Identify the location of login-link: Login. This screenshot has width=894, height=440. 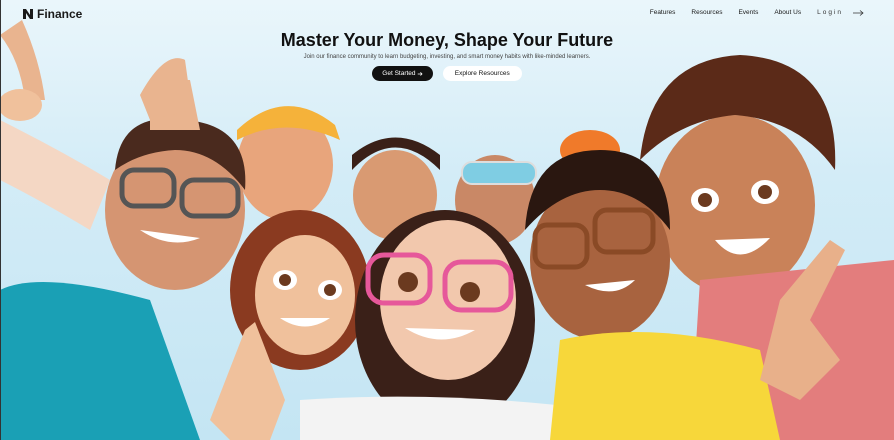
(840, 12).